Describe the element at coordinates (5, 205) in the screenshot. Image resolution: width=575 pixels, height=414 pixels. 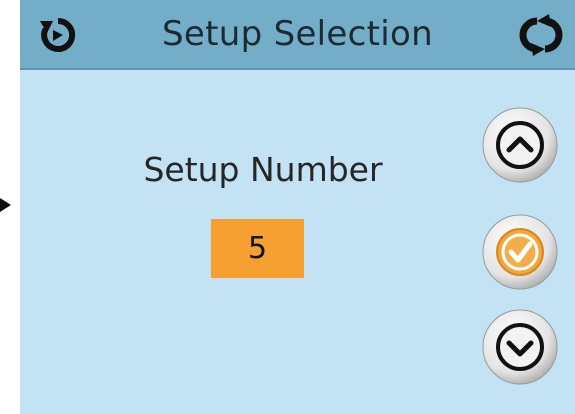
I see `pointer-arrow-icon` at that location.